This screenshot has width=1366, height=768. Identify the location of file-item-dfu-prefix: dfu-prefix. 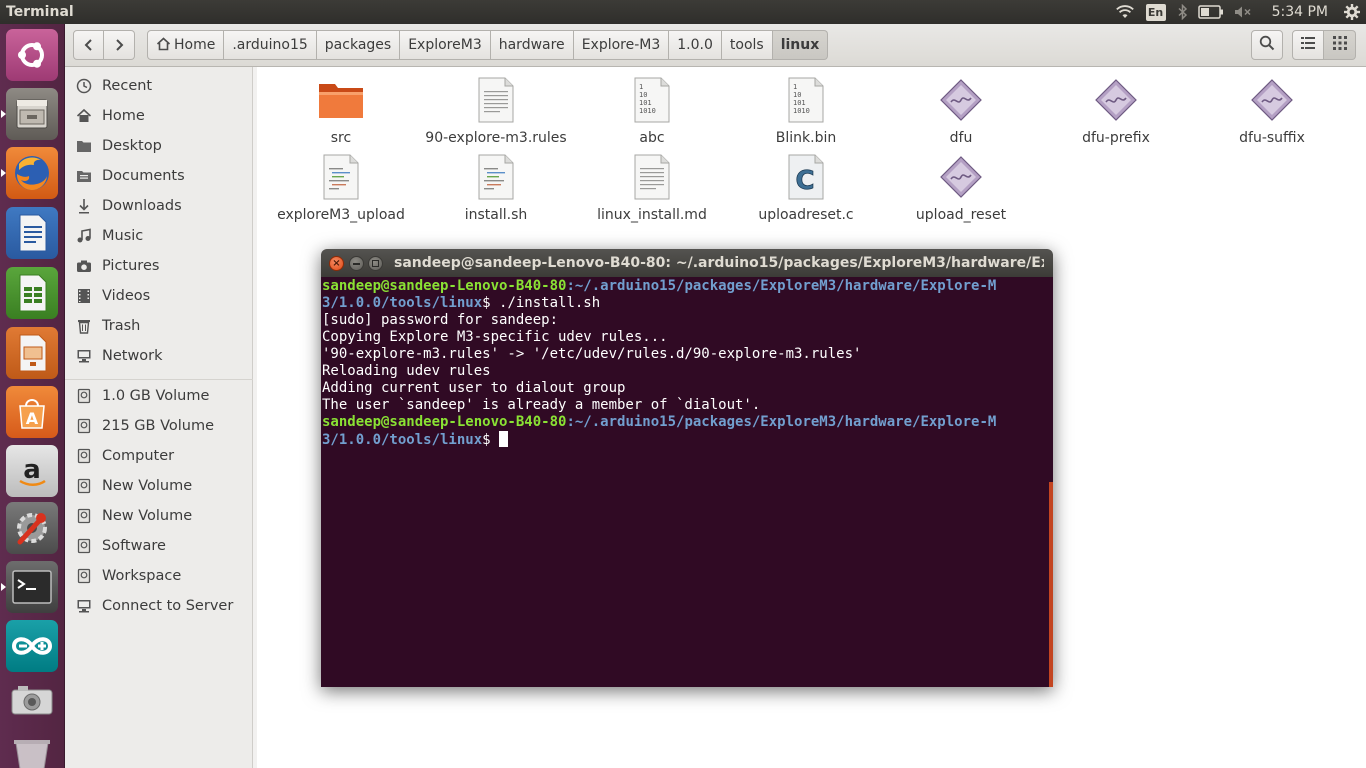
(1116, 113).